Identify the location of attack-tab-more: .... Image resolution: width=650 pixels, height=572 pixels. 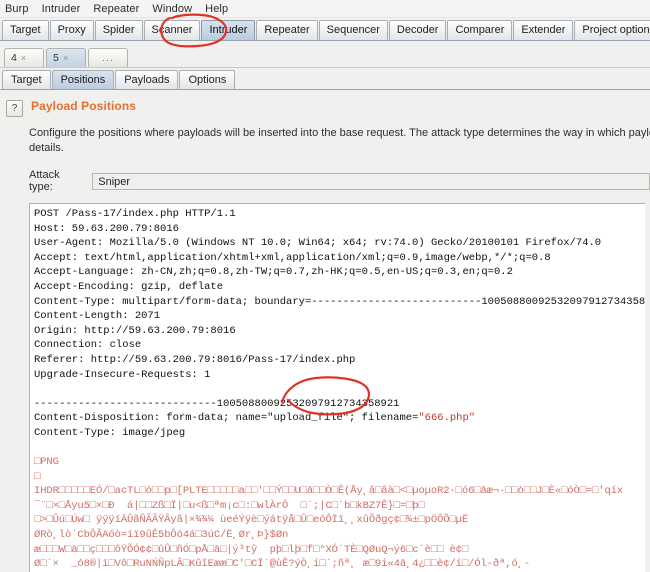
(108, 57).